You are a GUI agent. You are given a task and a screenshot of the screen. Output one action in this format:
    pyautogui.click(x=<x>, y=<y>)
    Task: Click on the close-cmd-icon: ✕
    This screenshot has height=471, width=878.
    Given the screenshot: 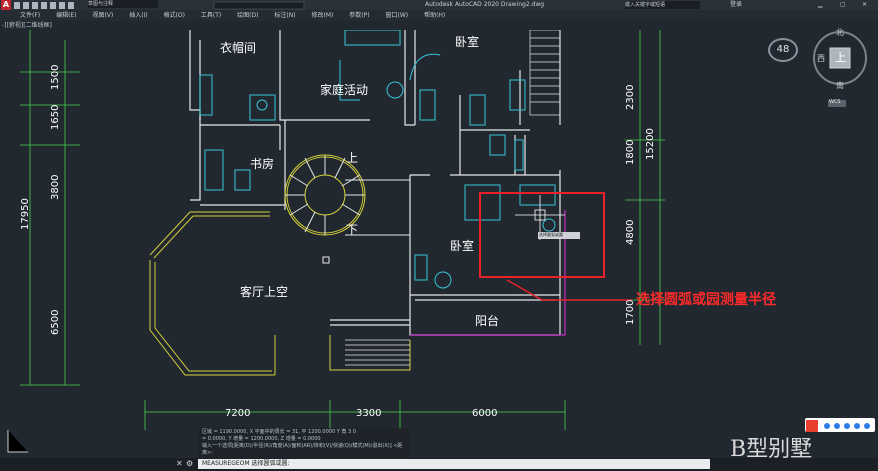 What is the action you would take?
    pyautogui.click(x=179, y=463)
    